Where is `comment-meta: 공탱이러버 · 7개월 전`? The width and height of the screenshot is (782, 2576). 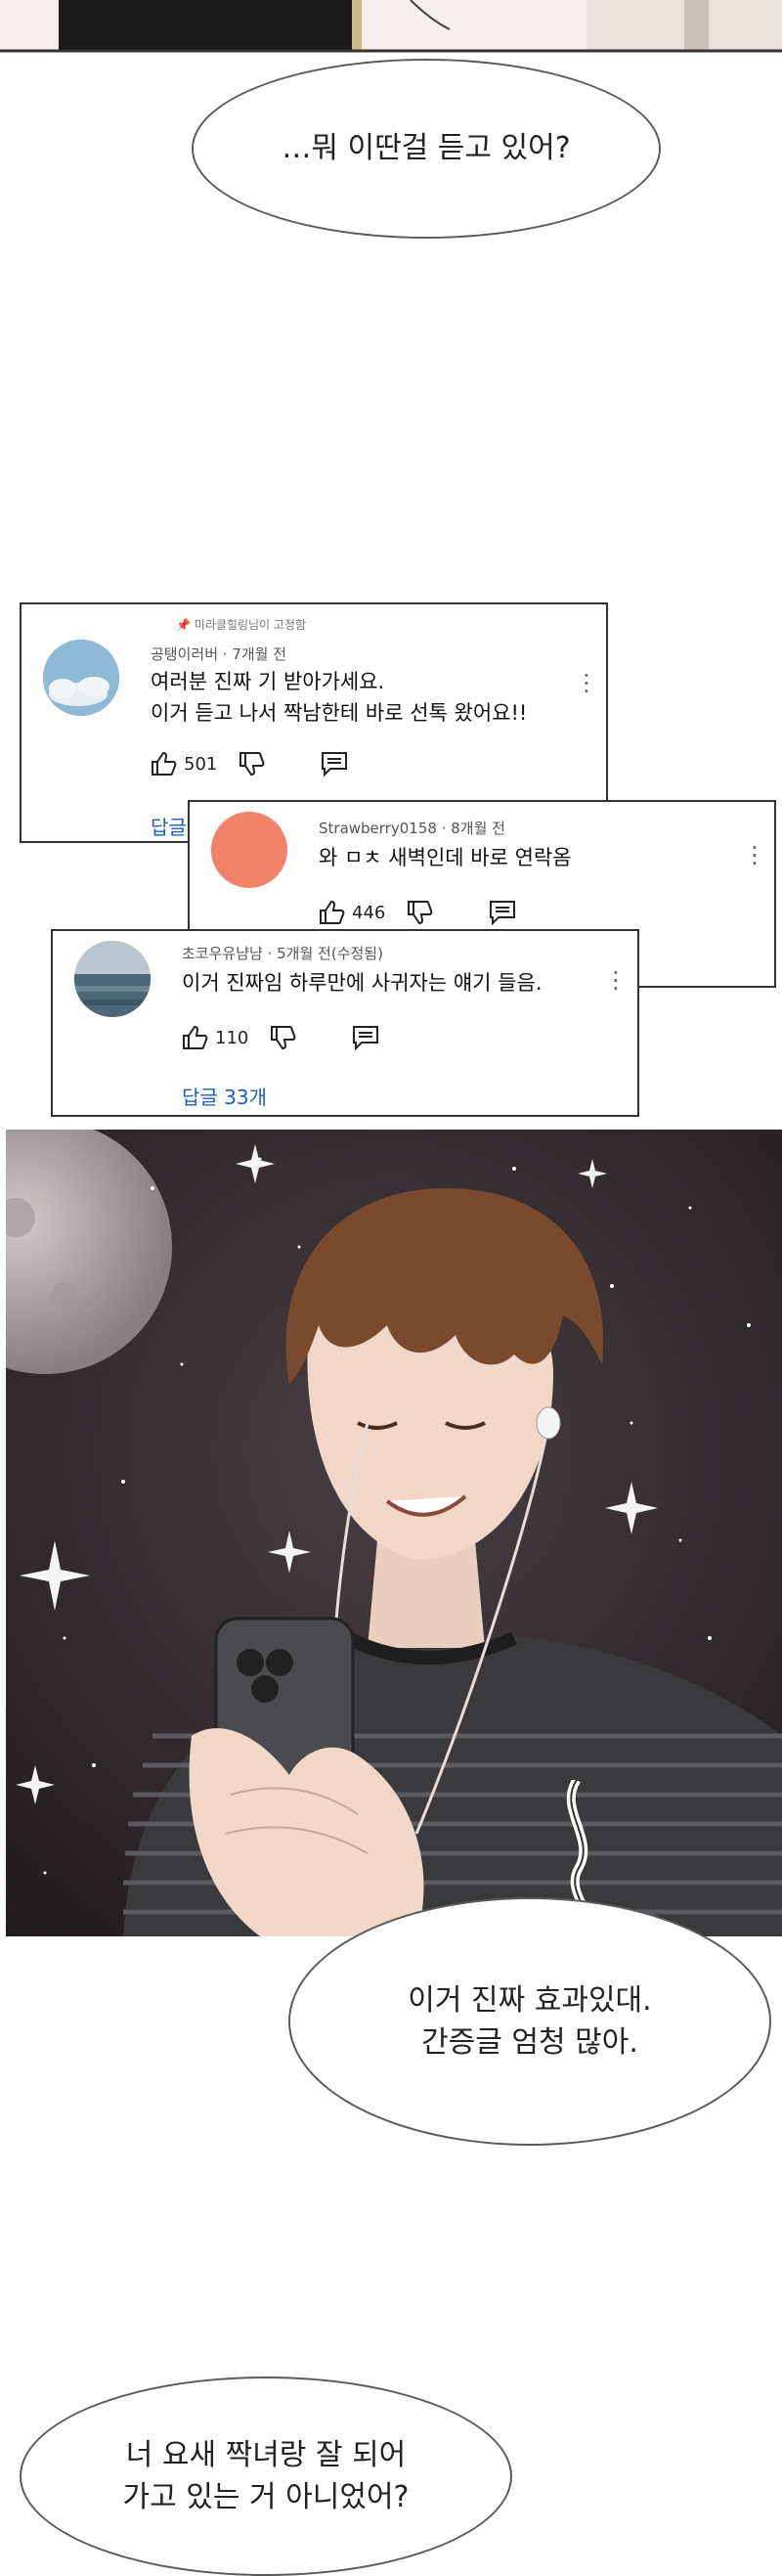
comment-meta: 공탱이러버 · 7개월 전 is located at coordinates (218, 654).